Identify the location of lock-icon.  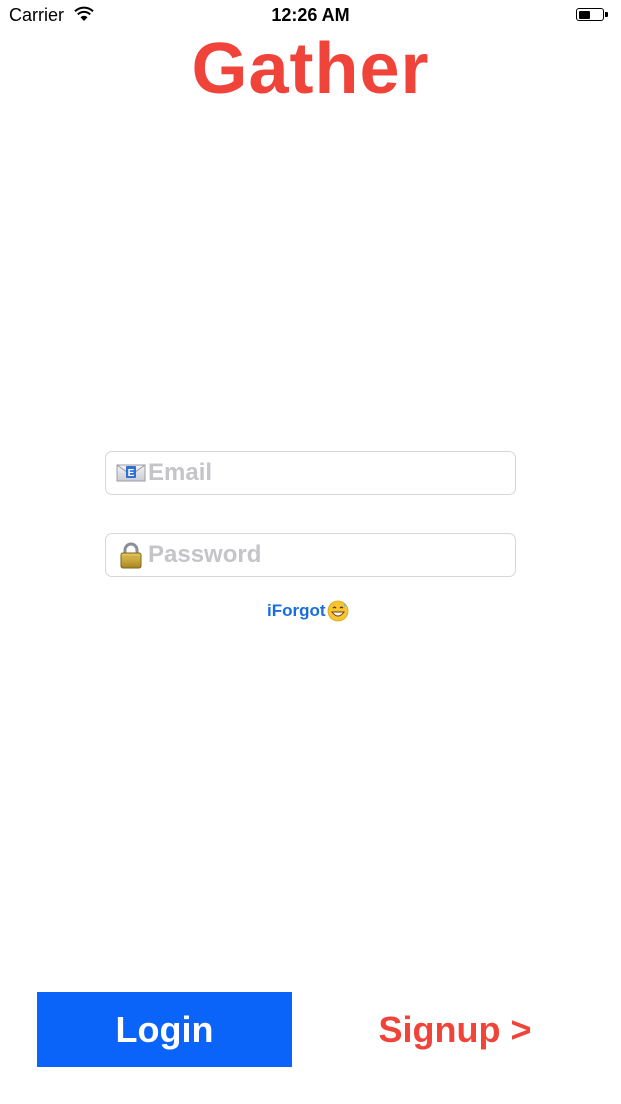
(131, 555).